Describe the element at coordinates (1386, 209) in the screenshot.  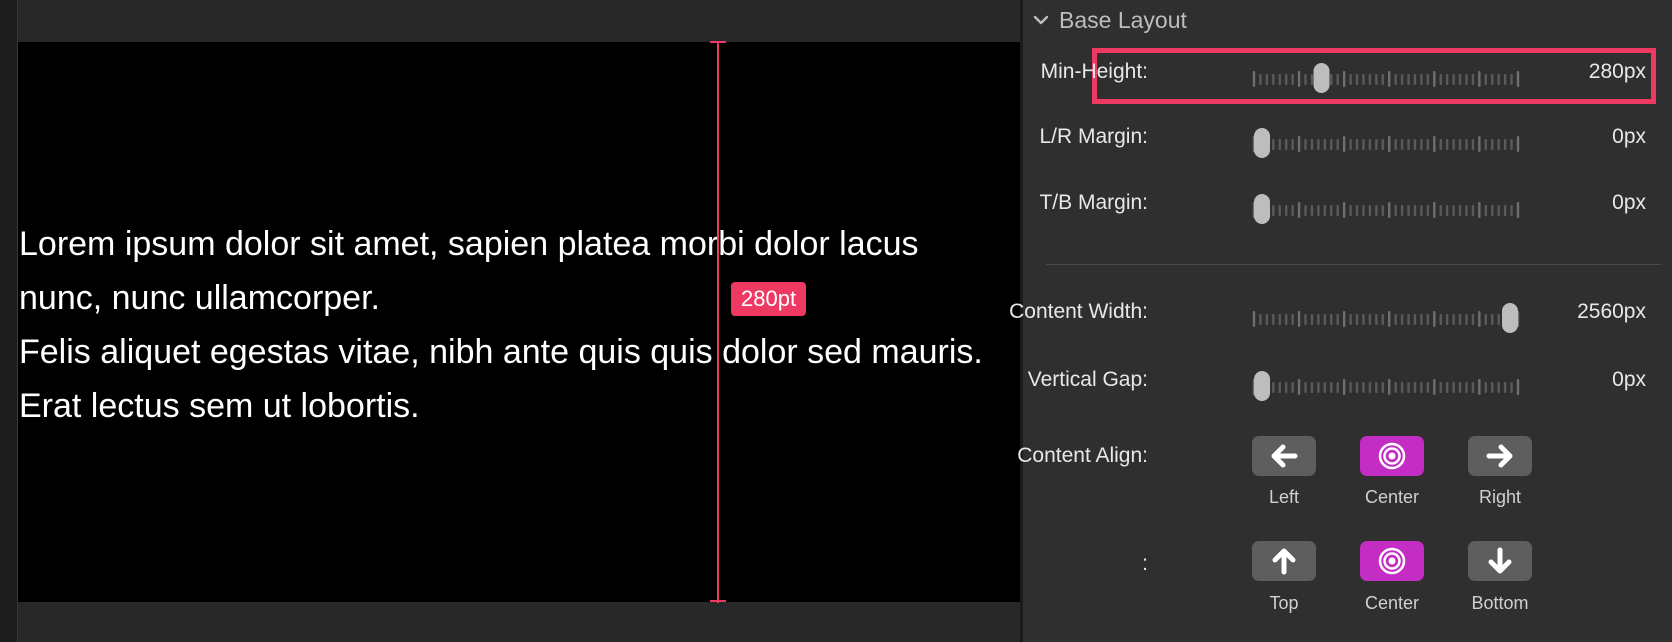
I see `tb-margin-slider` at that location.